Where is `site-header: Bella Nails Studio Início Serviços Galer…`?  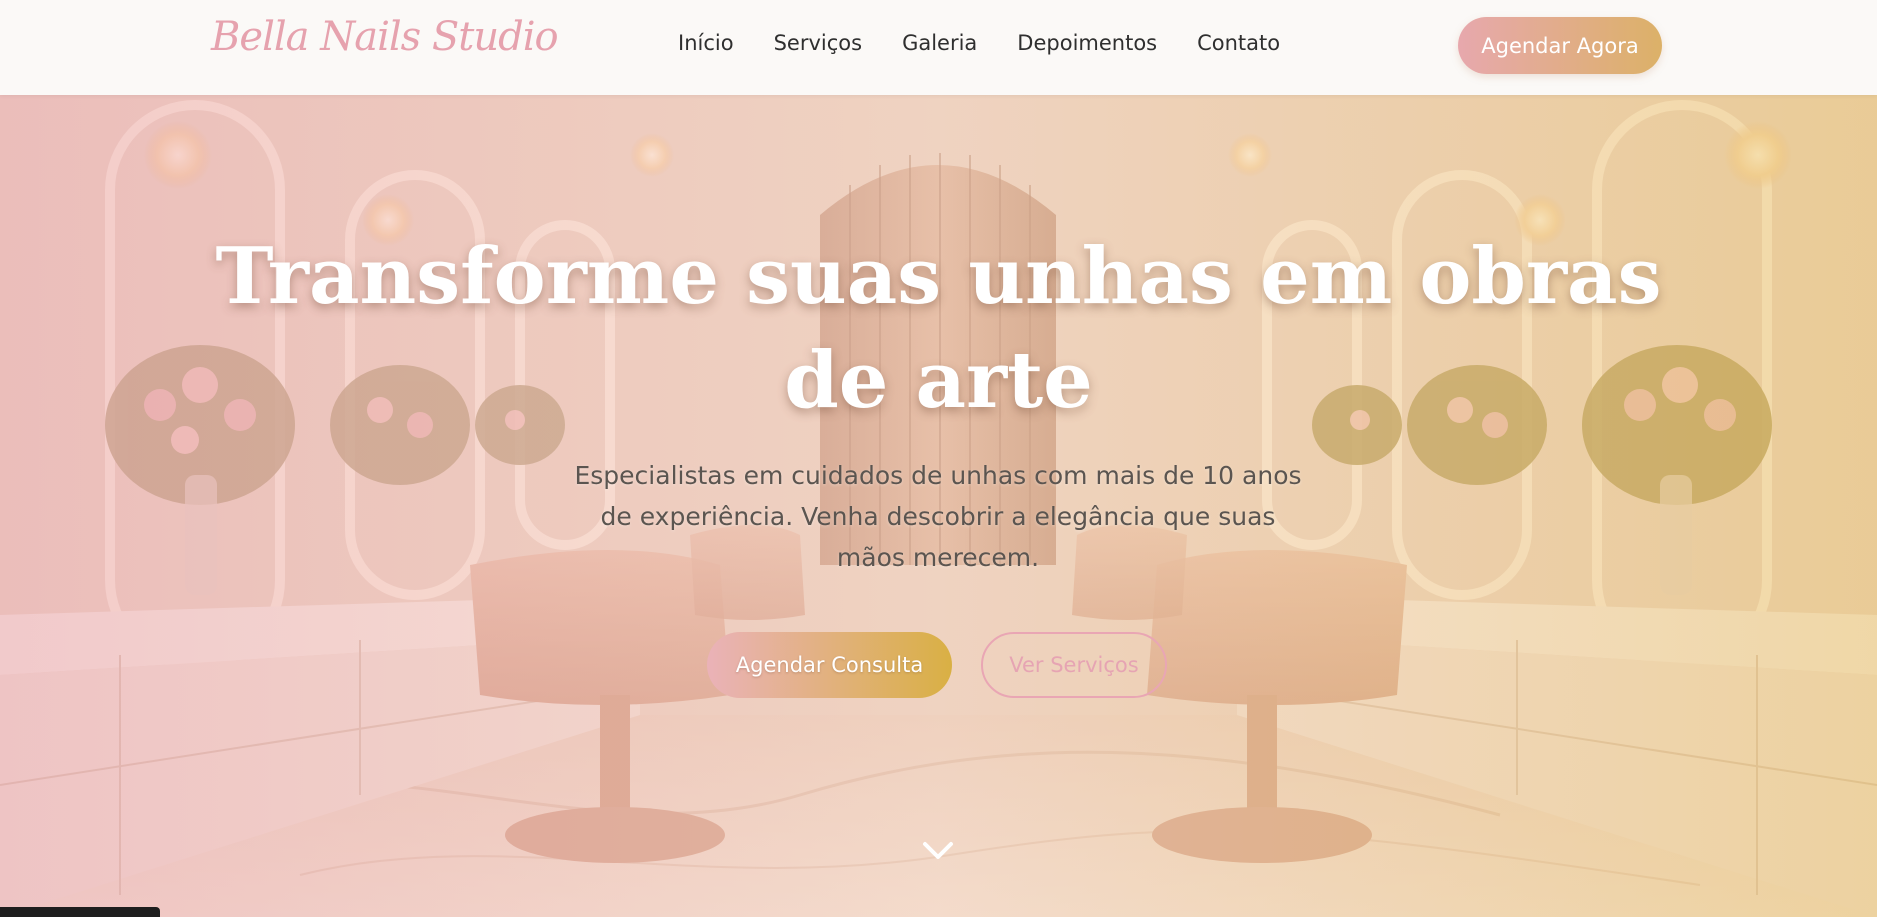 site-header: Bella Nails Studio Início Serviços Galer… is located at coordinates (938, 47).